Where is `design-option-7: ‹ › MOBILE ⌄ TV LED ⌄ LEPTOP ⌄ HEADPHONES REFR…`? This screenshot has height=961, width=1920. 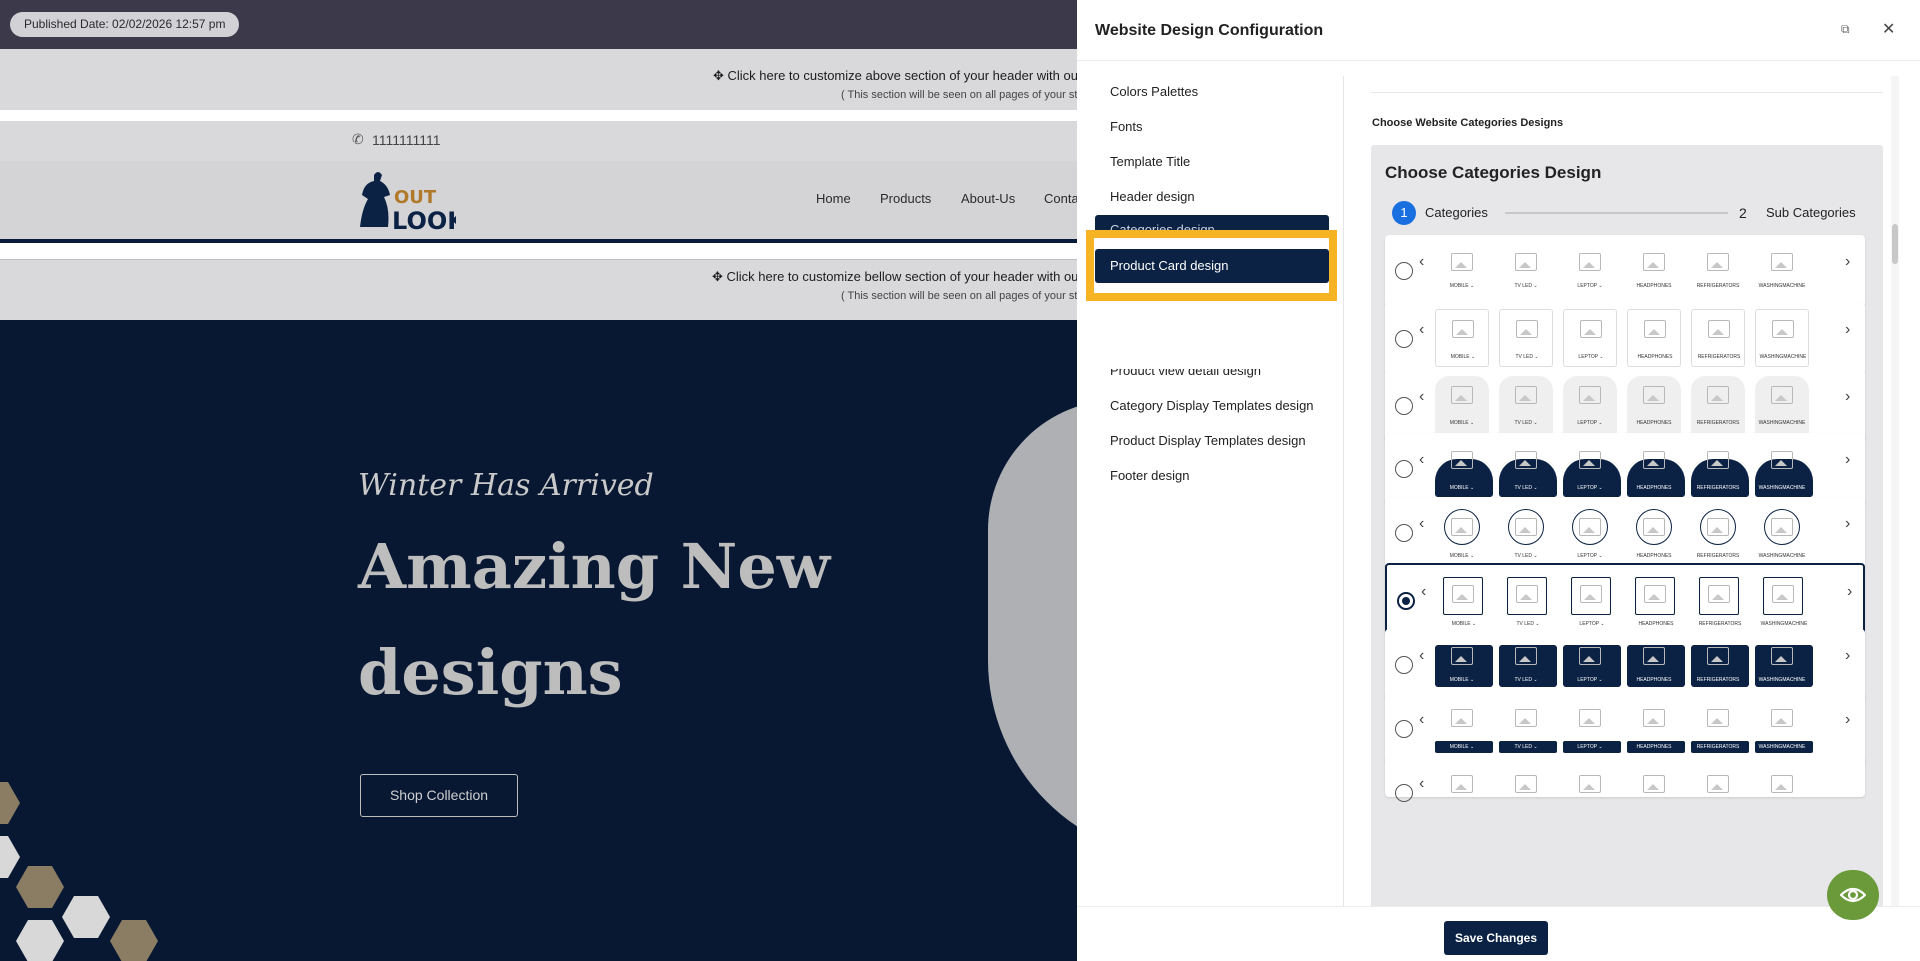
design-option-7: ‹ › MOBILE ⌄ TV LED ⌄ LEPTOP ⌄ HEADPHONES REFR… is located at coordinates (1625, 665).